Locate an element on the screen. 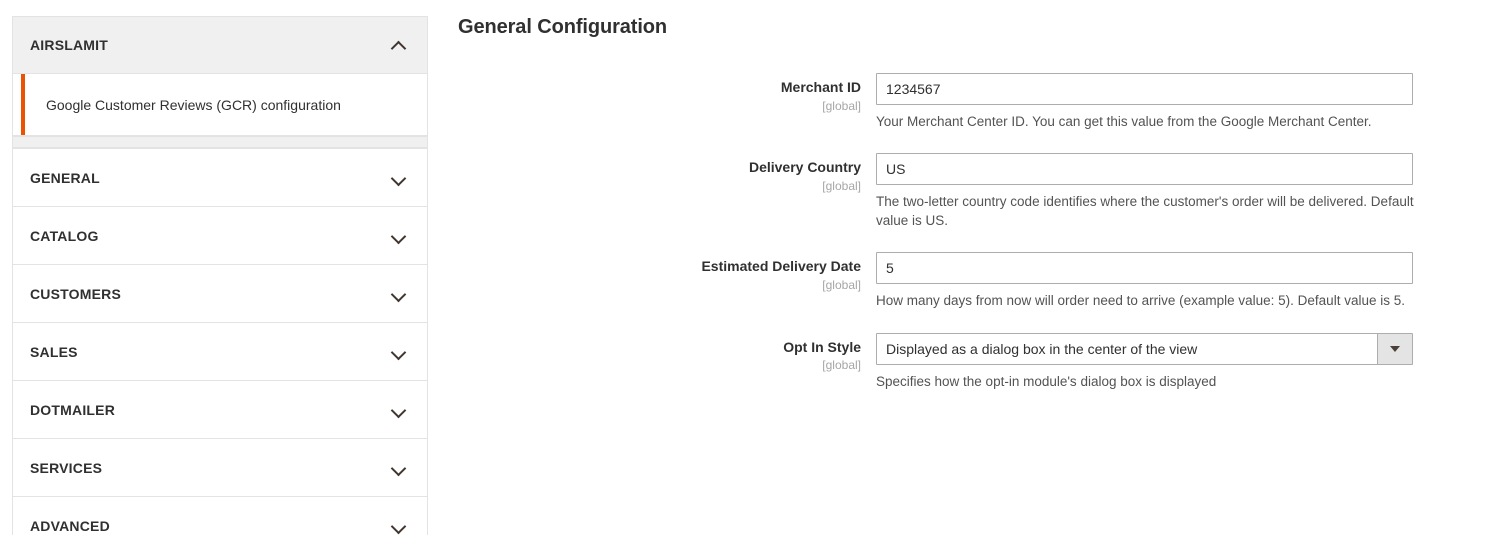 This screenshot has height=535, width=1496. sidebar-group-dotmailer: DOTMAILER is located at coordinates (220, 409).